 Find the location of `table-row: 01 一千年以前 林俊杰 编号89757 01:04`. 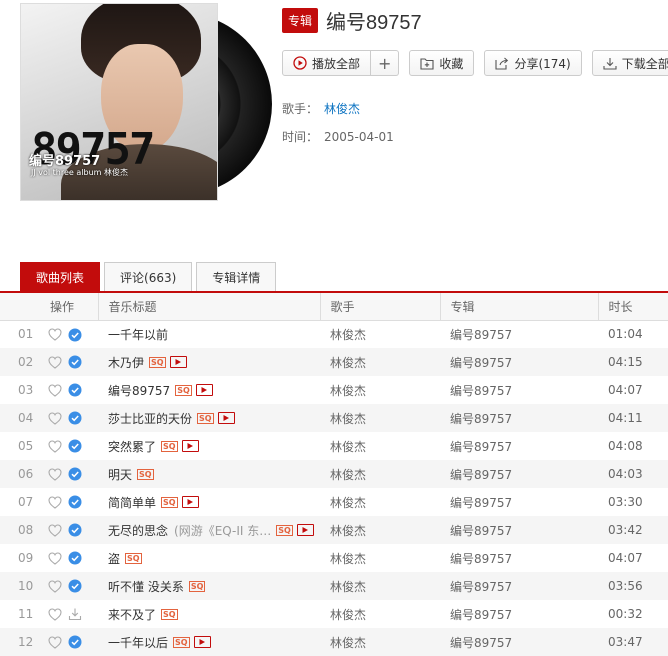

table-row: 01 一千年以前 林俊杰 编号89757 01:04 is located at coordinates (334, 334).